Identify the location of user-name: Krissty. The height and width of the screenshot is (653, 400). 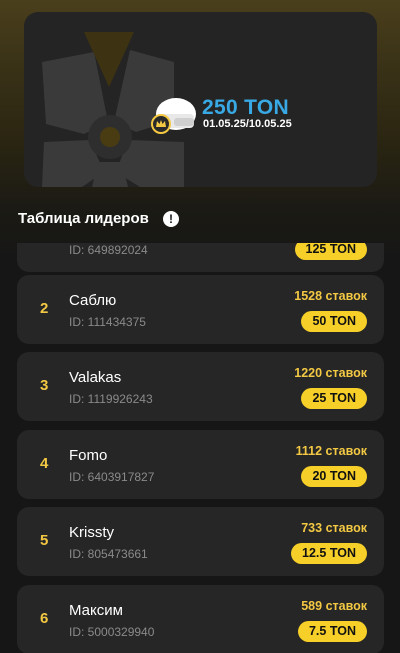
(91, 532).